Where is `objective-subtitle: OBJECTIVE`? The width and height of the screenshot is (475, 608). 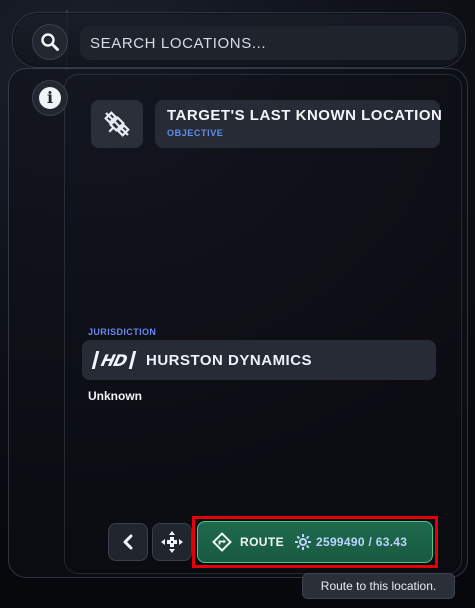 objective-subtitle: OBJECTIVE is located at coordinates (195, 133).